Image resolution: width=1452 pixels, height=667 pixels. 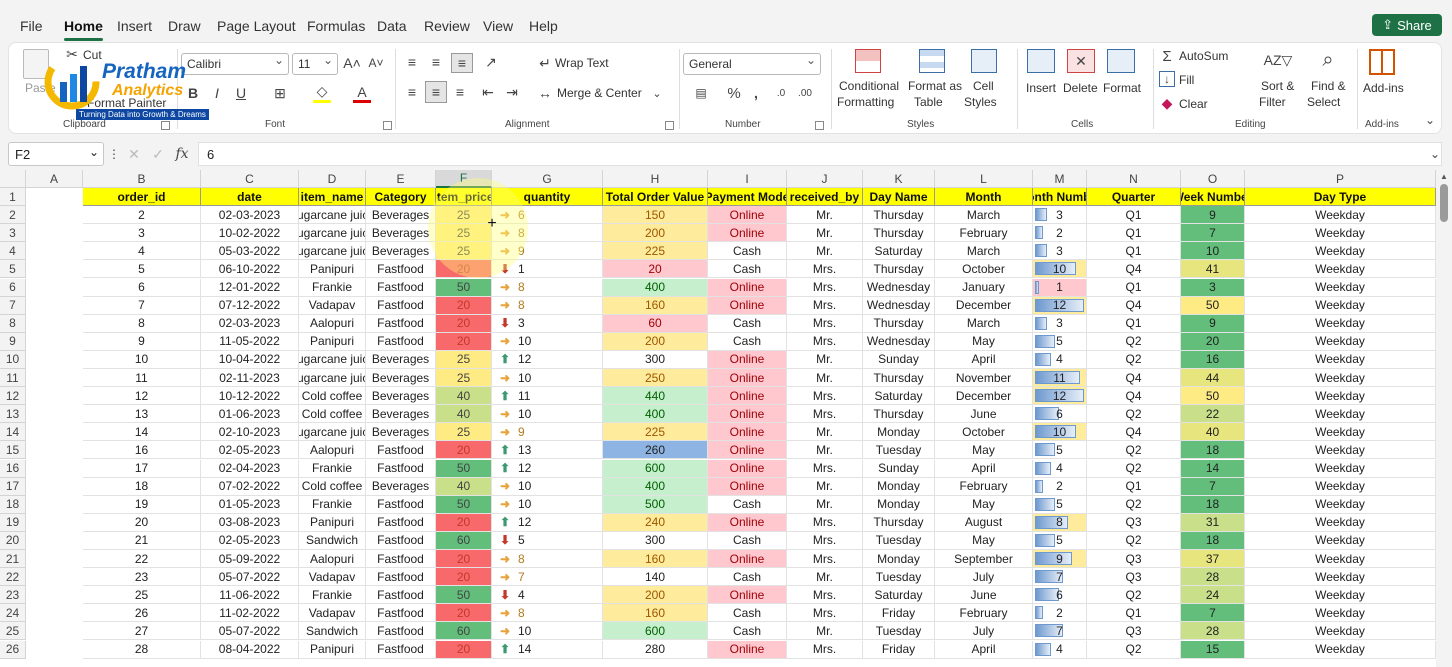 I want to click on table-cell: 02-04-2023, so click(x=250, y=468).